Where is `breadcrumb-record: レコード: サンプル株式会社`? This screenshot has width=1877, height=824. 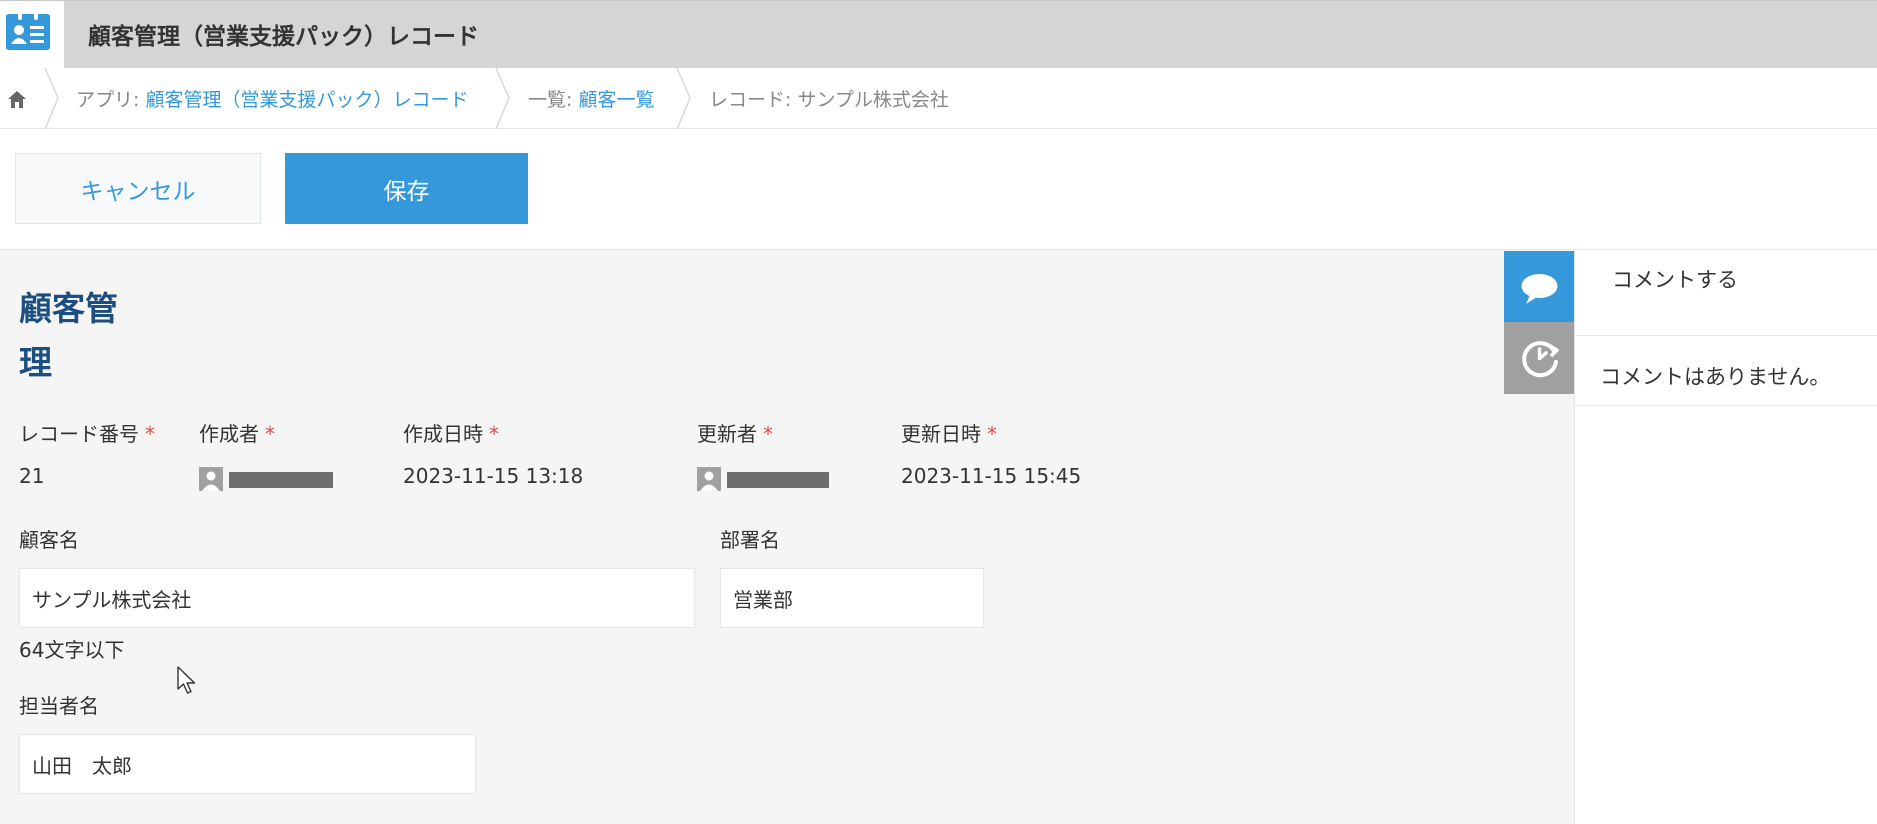
breadcrumb-record: レコード: サンプル株式会社 is located at coordinates (829, 100).